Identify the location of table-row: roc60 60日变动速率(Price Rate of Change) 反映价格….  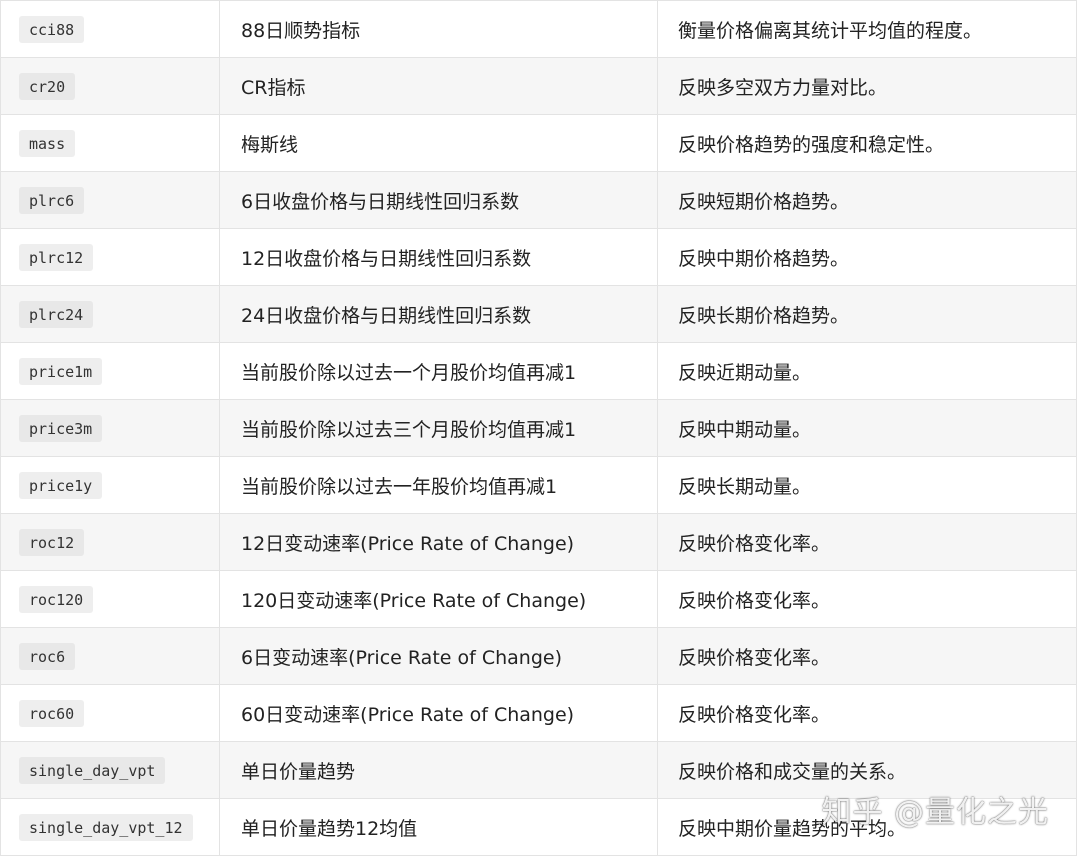
(538, 713).